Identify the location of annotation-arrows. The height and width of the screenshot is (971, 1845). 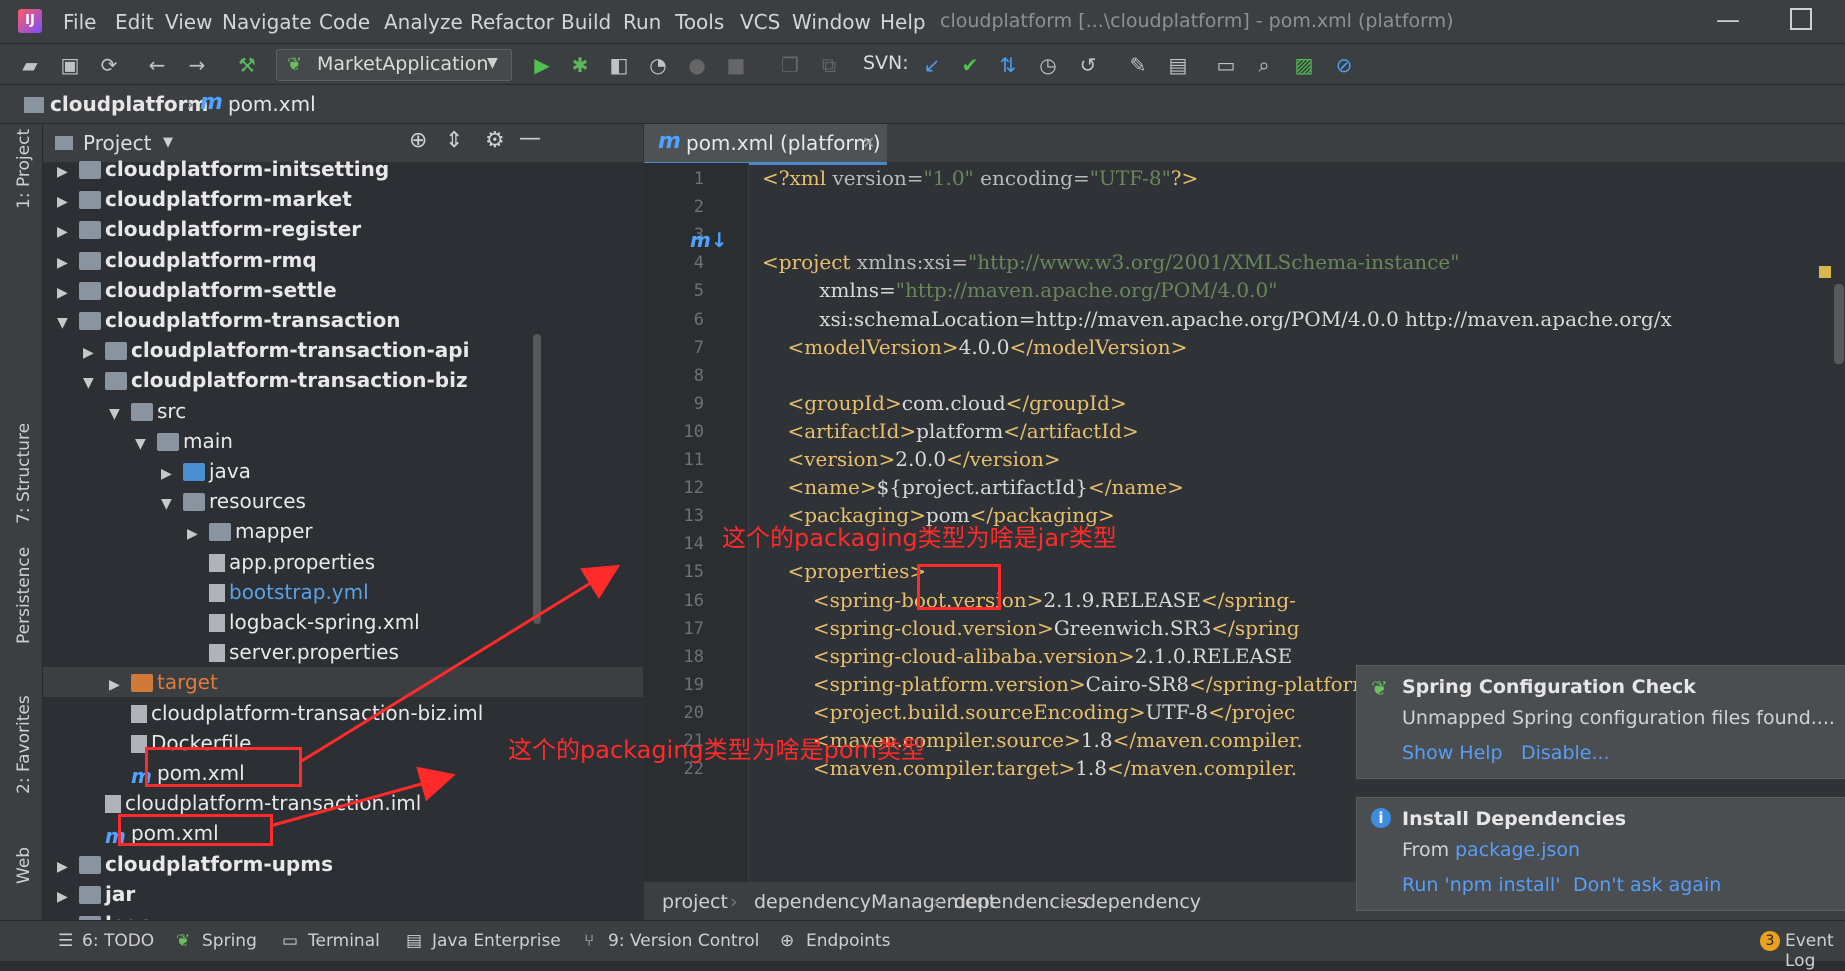
(445, 696).